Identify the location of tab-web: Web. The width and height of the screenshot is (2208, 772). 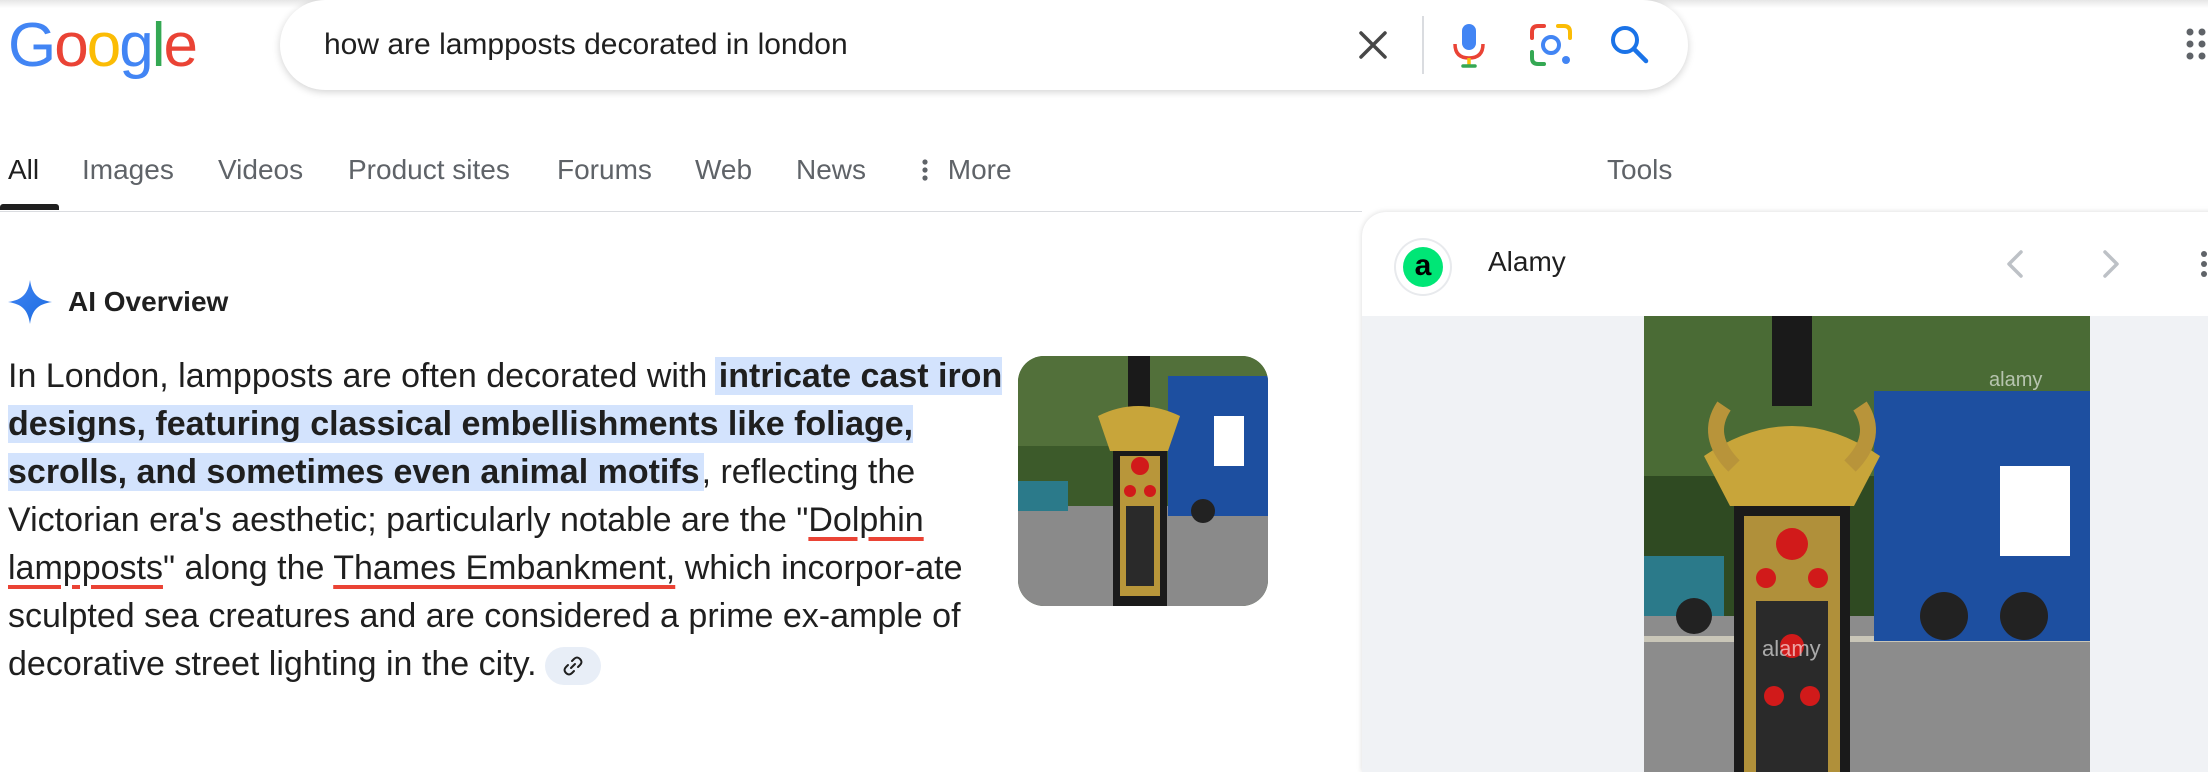
(723, 181).